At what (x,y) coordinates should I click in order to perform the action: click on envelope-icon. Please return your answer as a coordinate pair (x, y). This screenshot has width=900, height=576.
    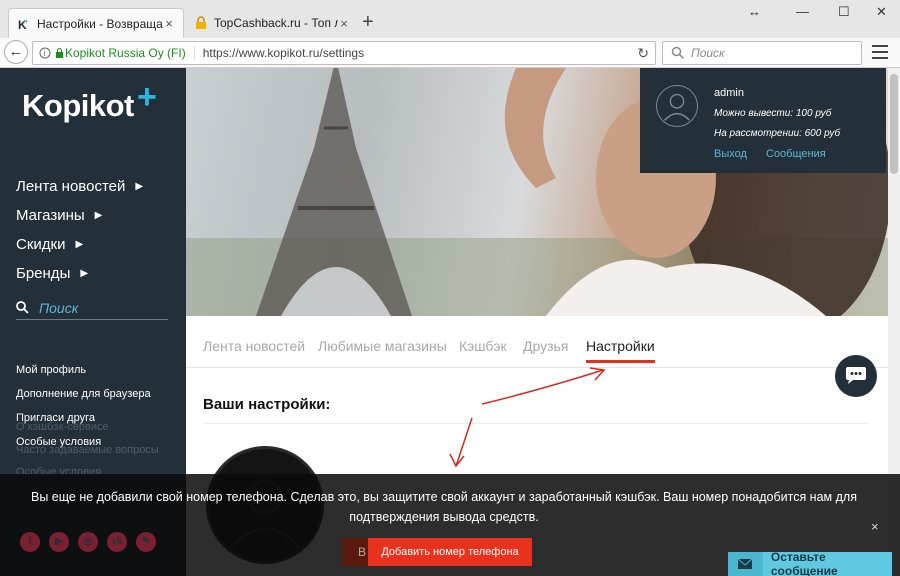
    Looking at the image, I should click on (745, 564).